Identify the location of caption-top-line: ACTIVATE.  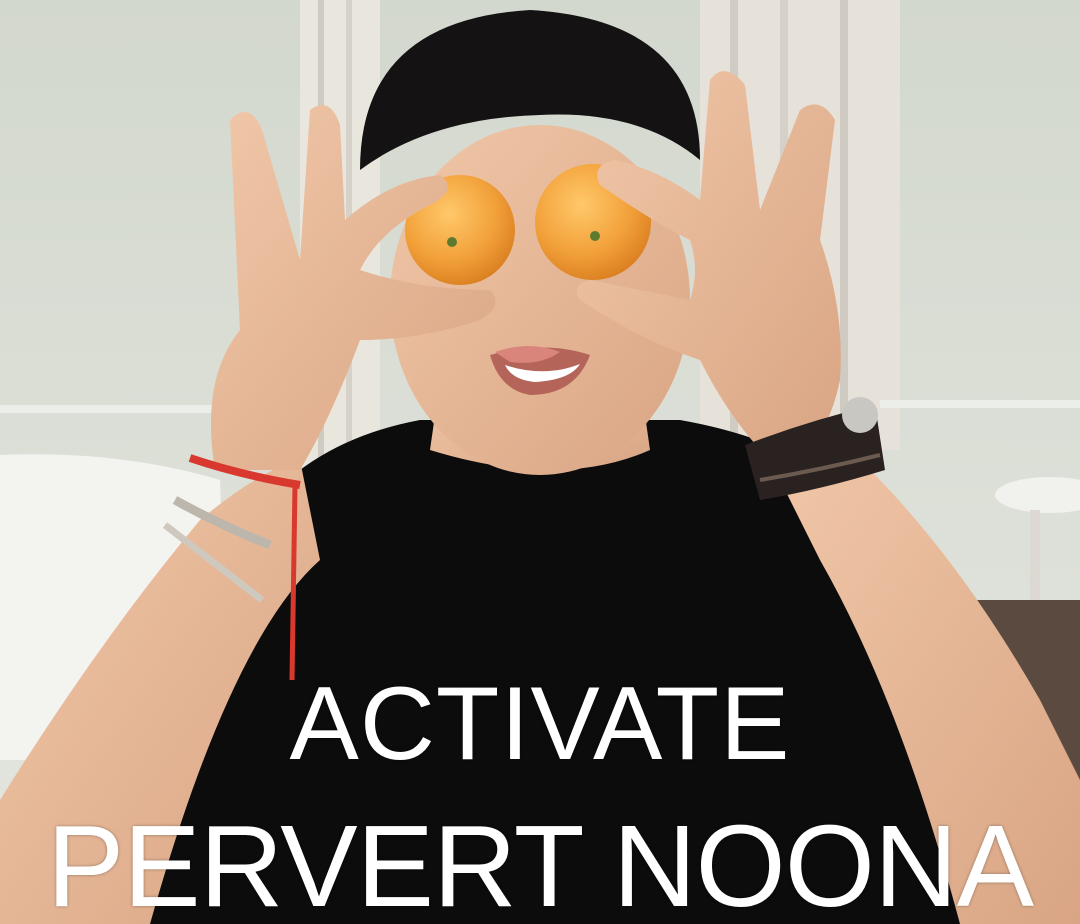
(540, 724).